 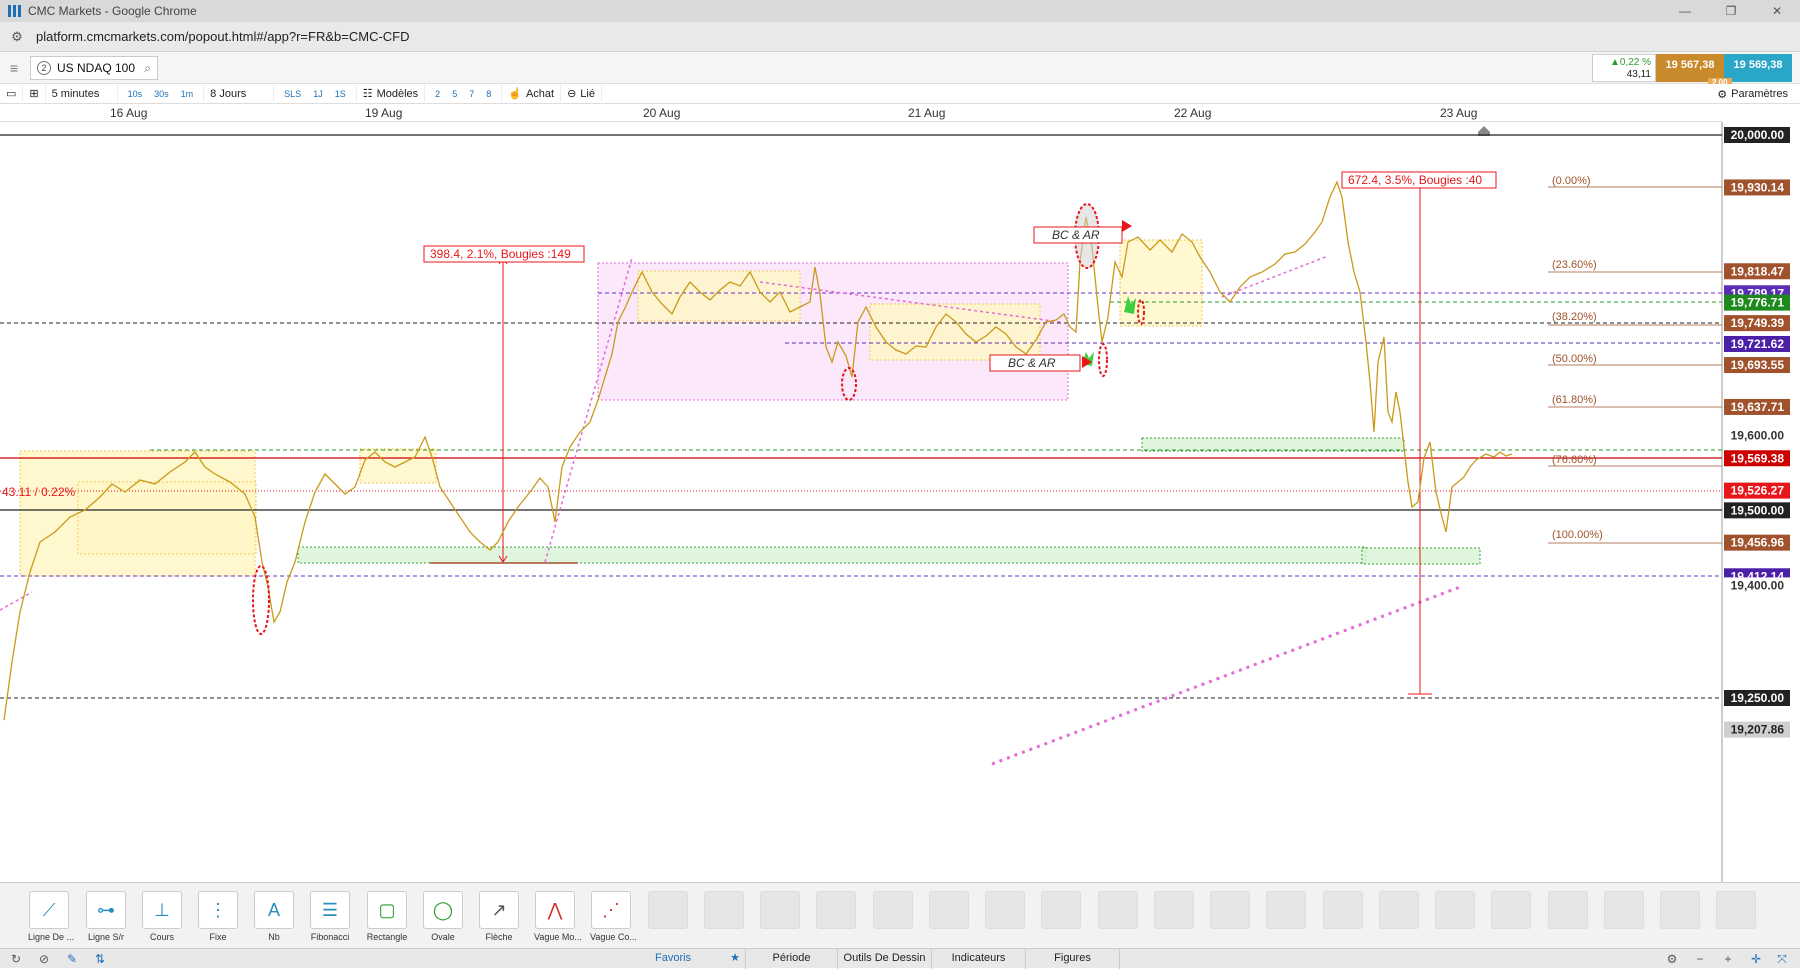 What do you see at coordinates (698, 959) in the screenshot?
I see `tab-favorites: Favoris ★` at bounding box center [698, 959].